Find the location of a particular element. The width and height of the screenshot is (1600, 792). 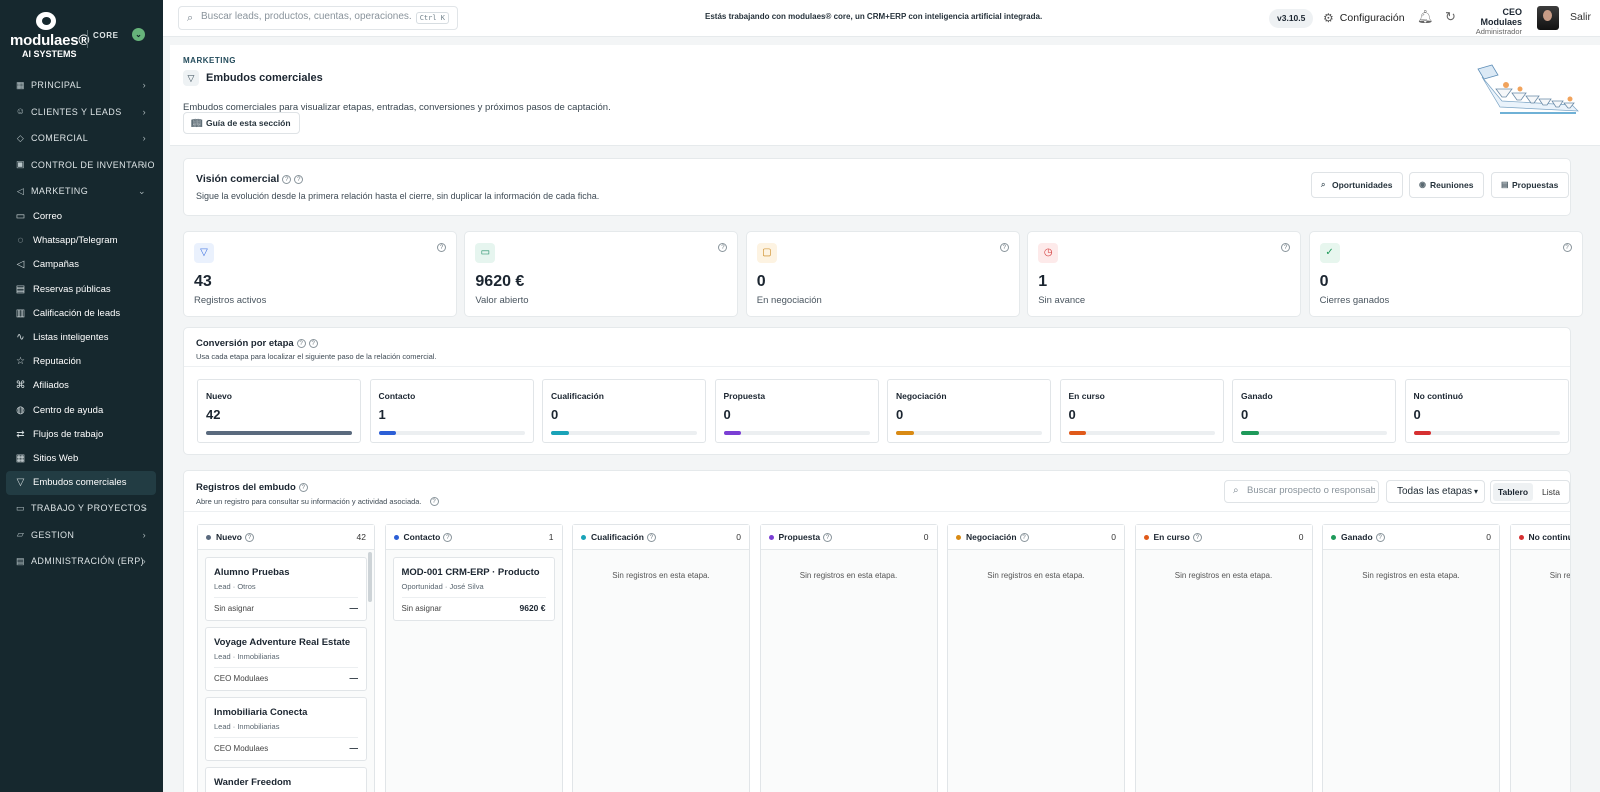

kpi-card: ◷ 1 Sin avance? is located at coordinates (1164, 274).